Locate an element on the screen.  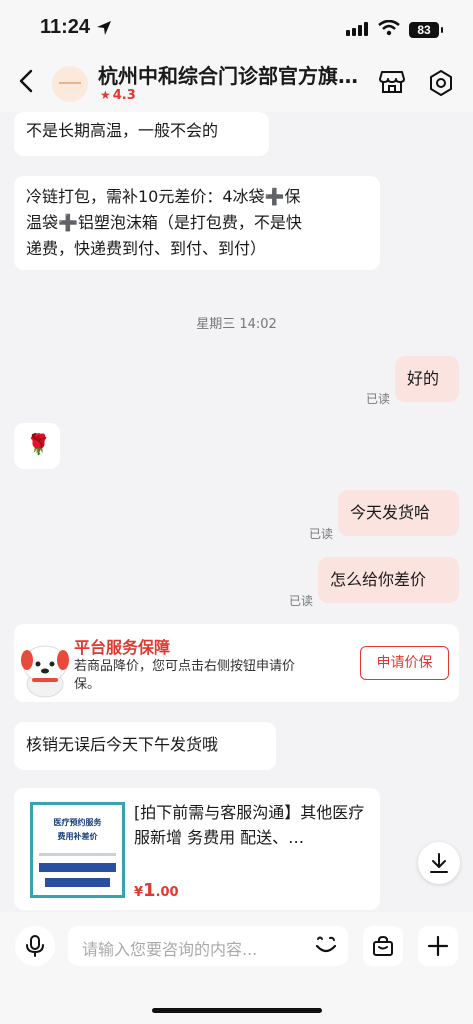
signal-icon is located at coordinates (358, 29).